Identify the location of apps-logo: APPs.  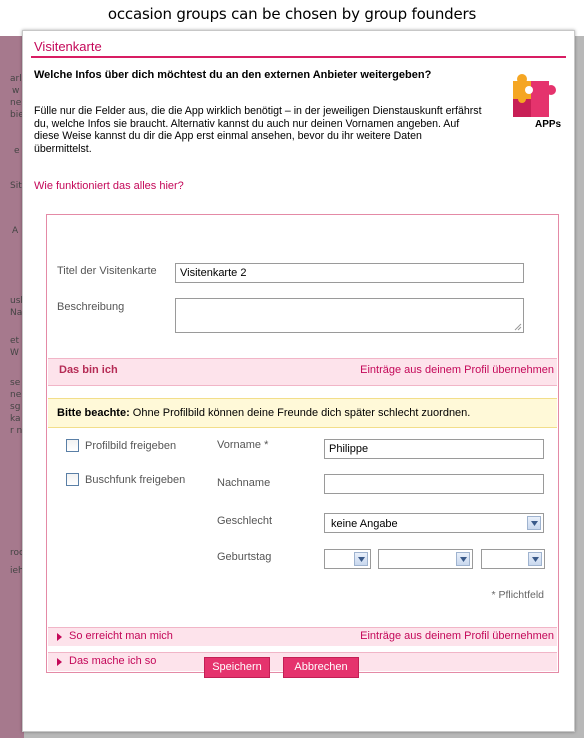
(536, 99).